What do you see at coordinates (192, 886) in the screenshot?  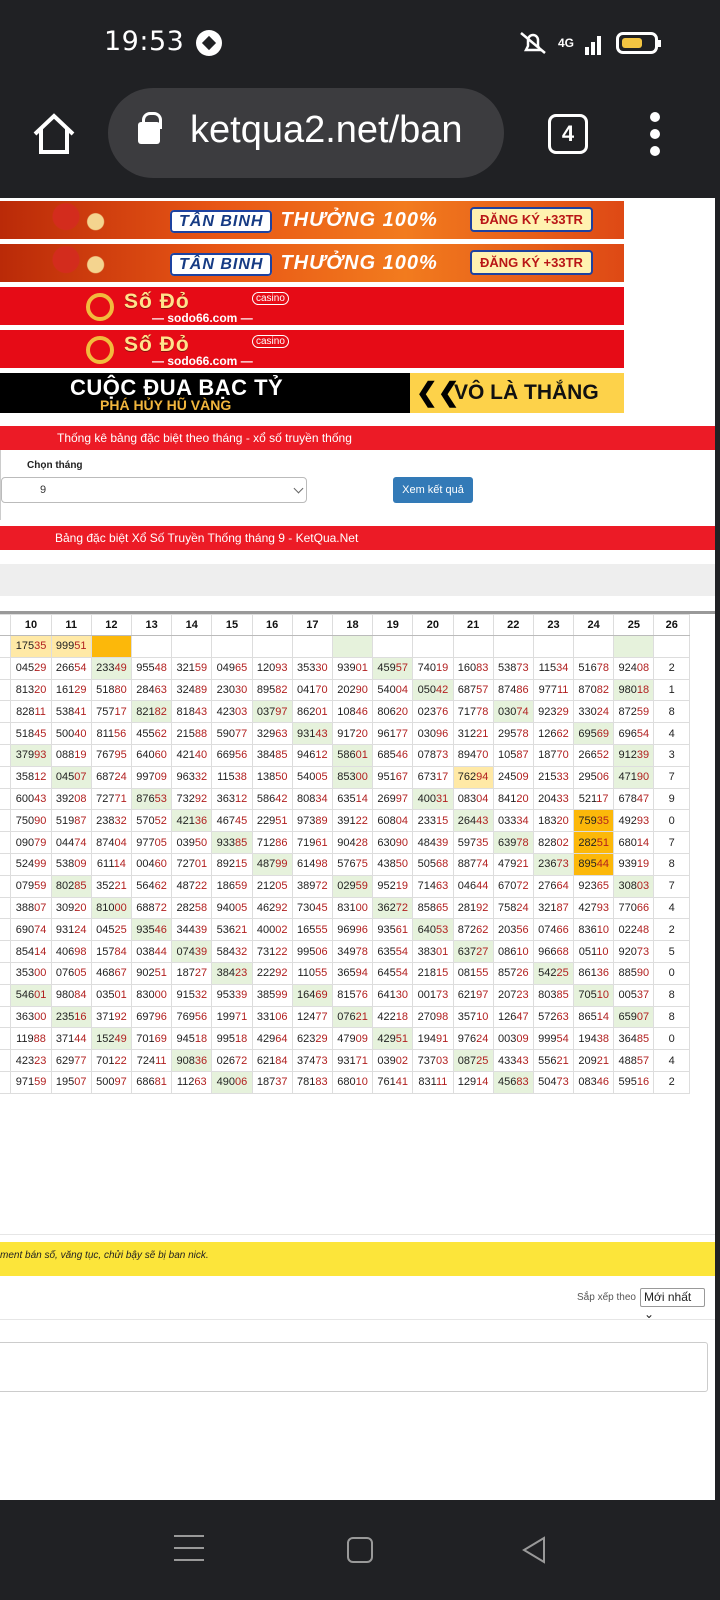 I see `table-cell: 48722` at bounding box center [192, 886].